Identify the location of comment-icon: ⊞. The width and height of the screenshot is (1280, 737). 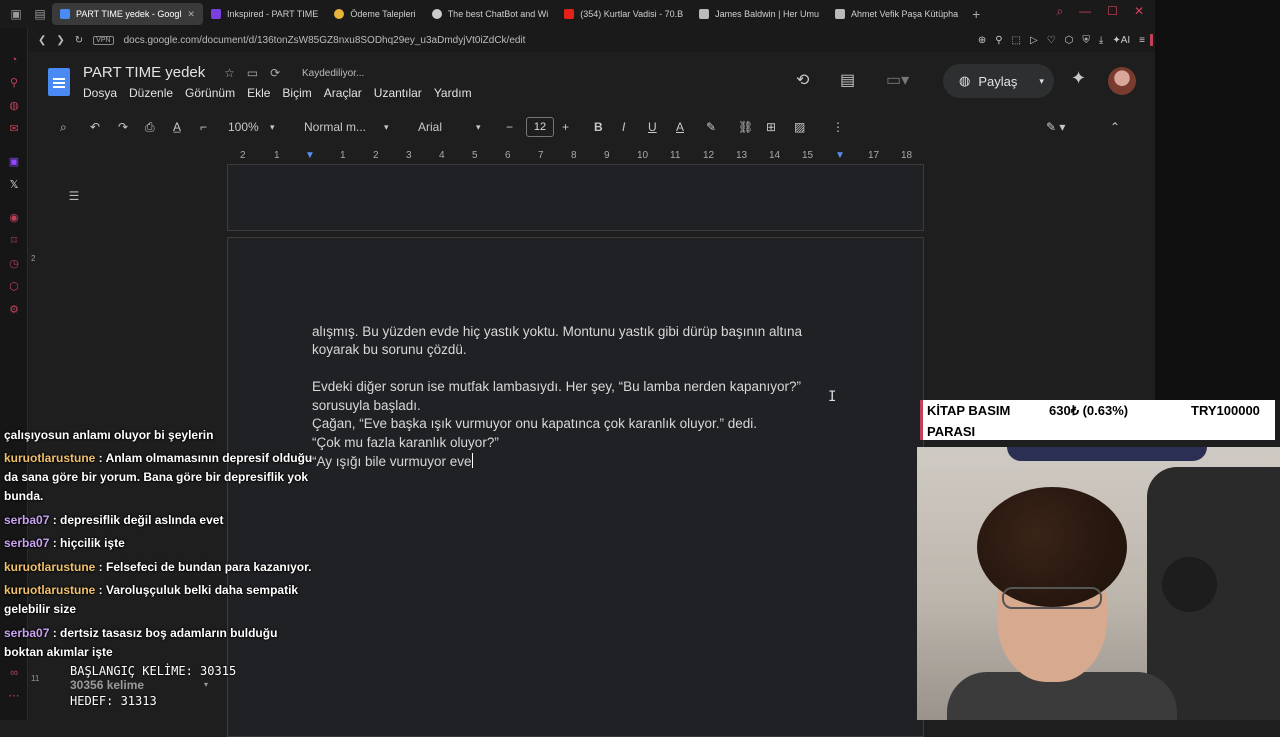
(771, 127).